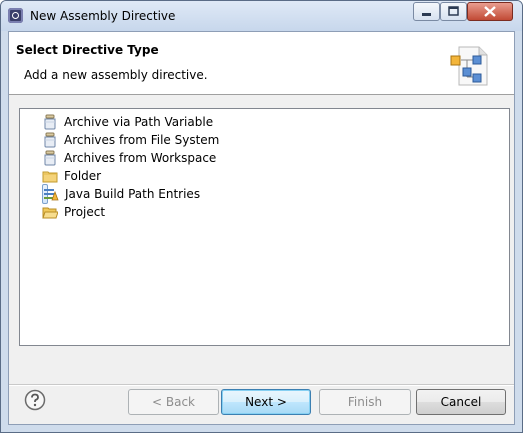  I want to click on tree-item-label: Archives from Workspace, so click(140, 158).